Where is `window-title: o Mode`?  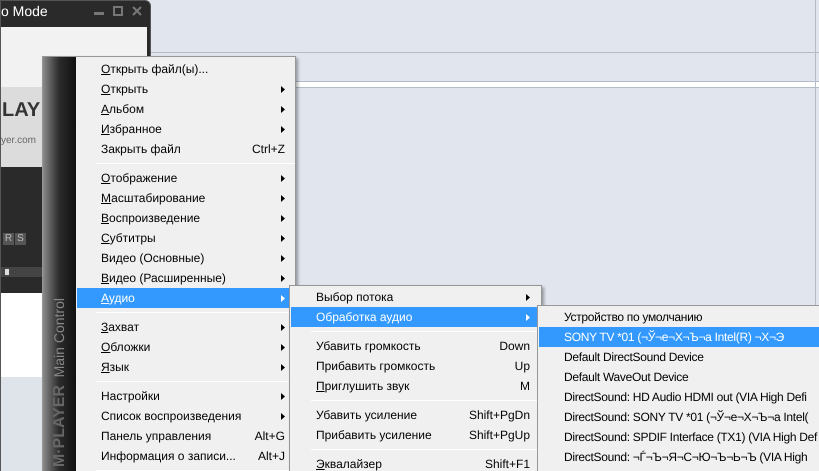 window-title: o Mode is located at coordinates (24, 11).